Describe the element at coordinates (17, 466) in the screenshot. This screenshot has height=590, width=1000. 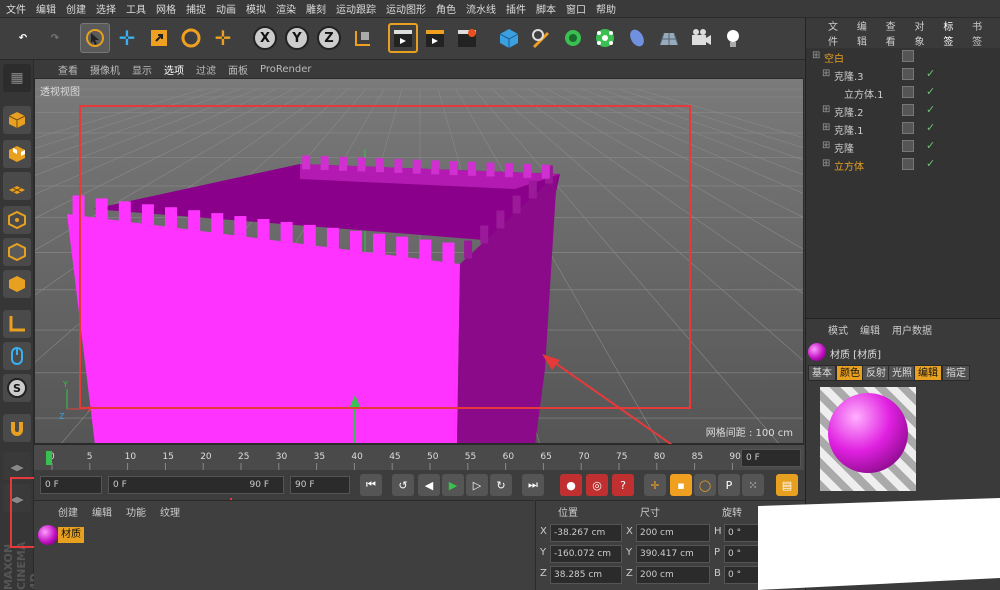
I see `grid-workplane-icon` at that location.